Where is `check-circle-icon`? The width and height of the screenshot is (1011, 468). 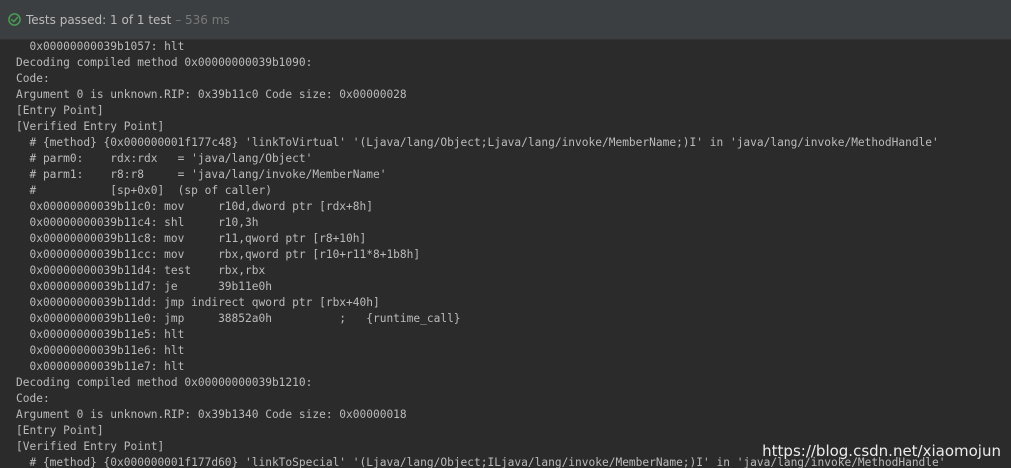
check-circle-icon is located at coordinates (14, 19).